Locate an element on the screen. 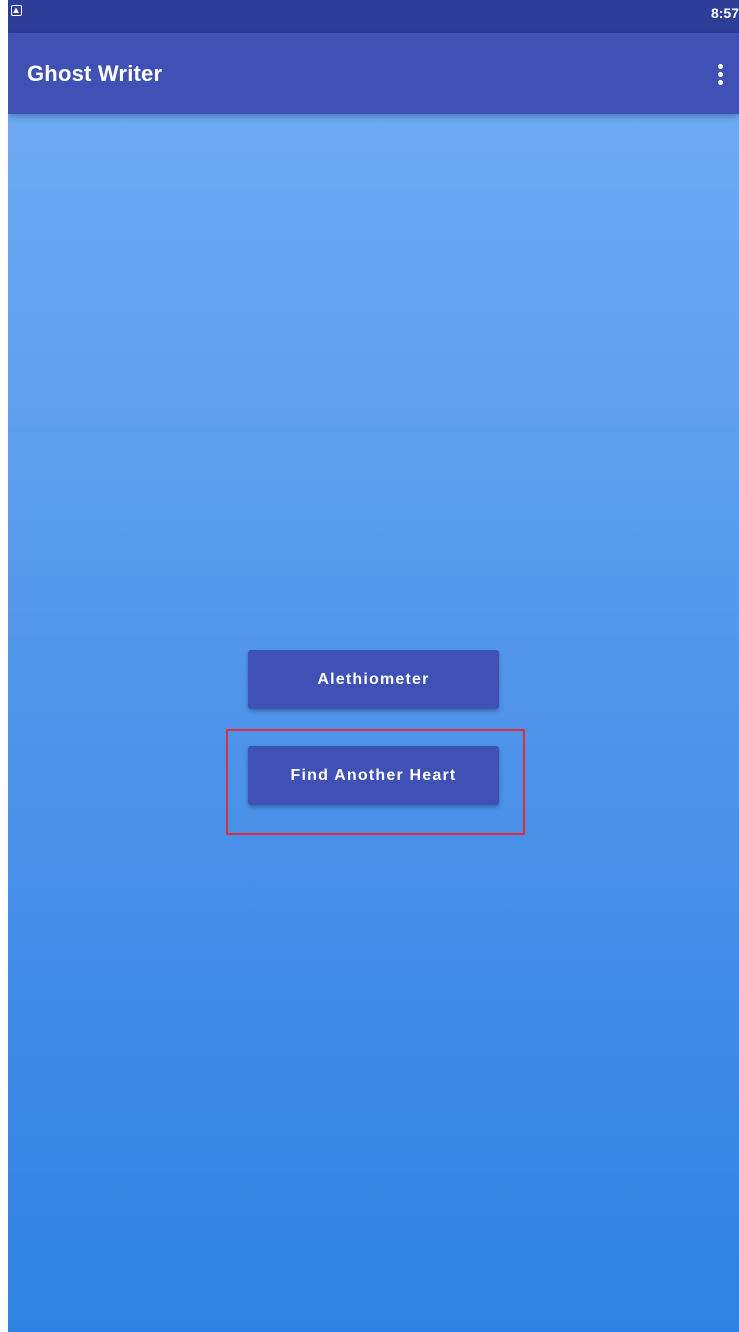 The width and height of the screenshot is (739, 1332). status-bar: 8:57 is located at coordinates (373, 16).